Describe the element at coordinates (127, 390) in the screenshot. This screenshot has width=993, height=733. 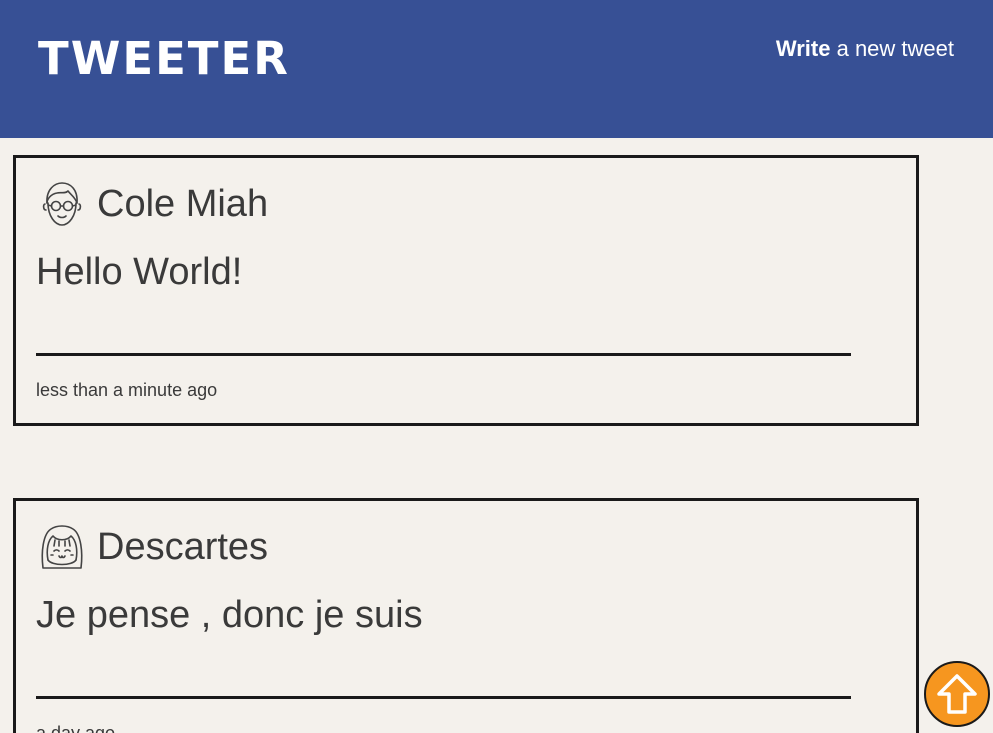
I see `tweet-timestamp: less than a minute ago` at that location.